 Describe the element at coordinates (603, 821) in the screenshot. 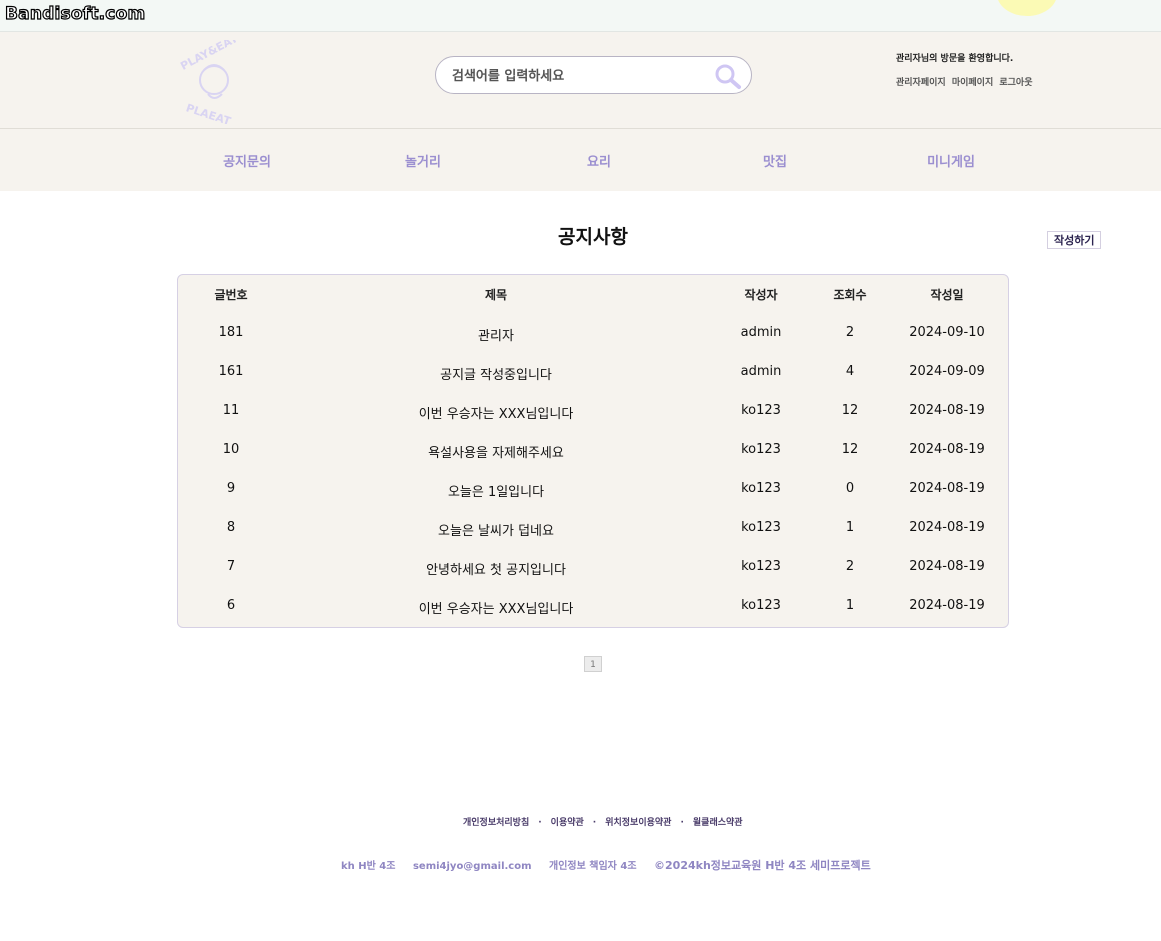

I see `footer-links: 개인정보처리방침 · 이용약관 · 위치정보이용약관 · 윌클래스약관` at that location.